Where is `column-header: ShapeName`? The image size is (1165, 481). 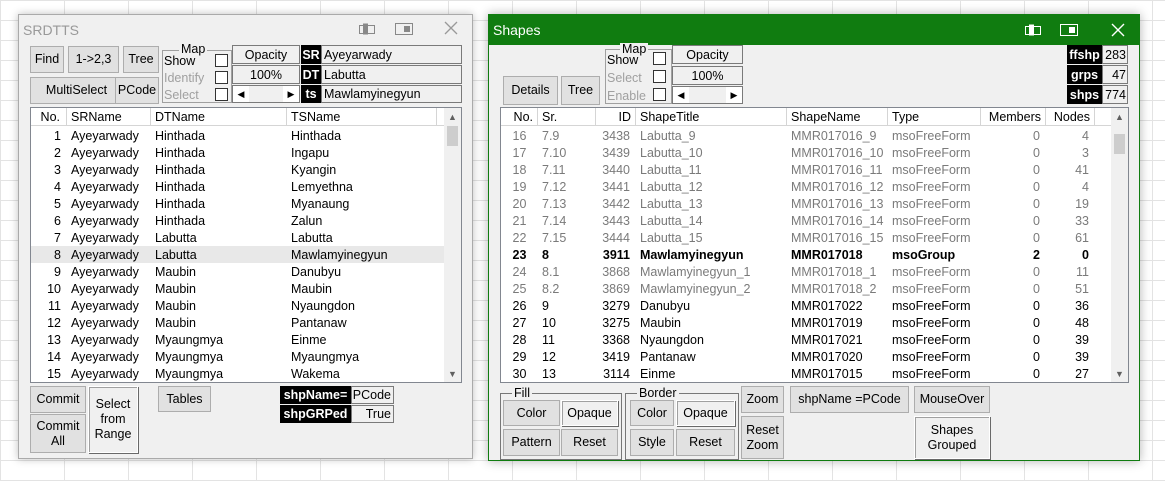
column-header: ShapeName is located at coordinates (837, 117).